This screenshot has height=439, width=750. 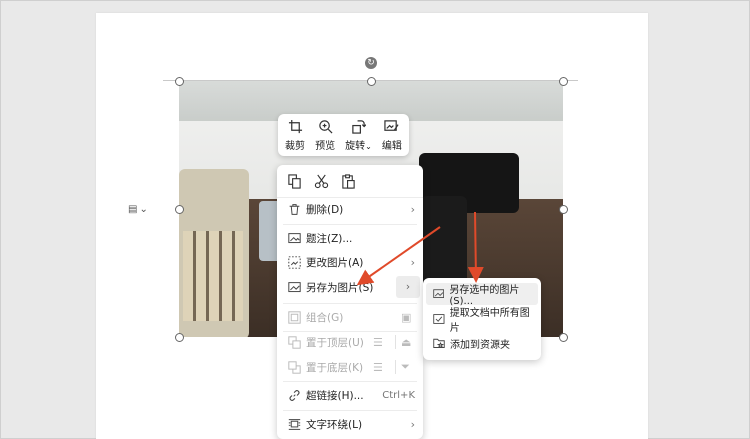 What do you see at coordinates (475, 247) in the screenshot?
I see `annotation-arrow-to-submenu` at bounding box center [475, 247].